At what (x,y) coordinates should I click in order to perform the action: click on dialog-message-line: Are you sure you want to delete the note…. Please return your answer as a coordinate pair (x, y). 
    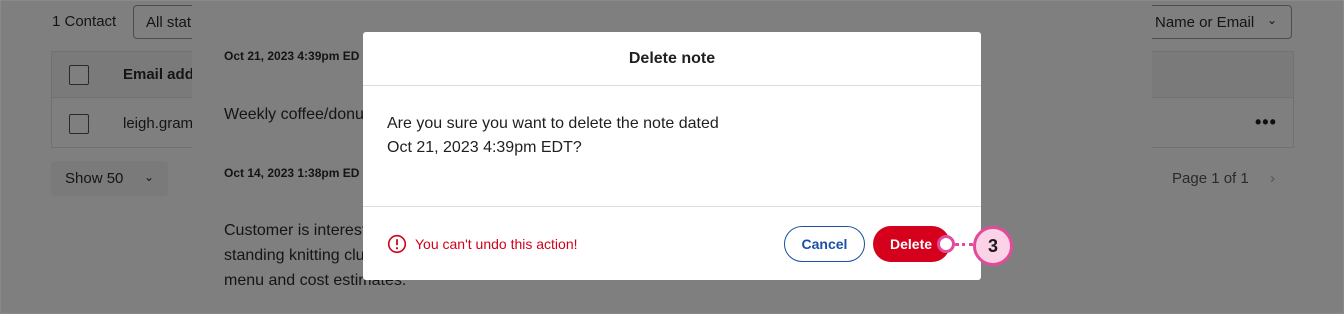
    Looking at the image, I should click on (553, 123).